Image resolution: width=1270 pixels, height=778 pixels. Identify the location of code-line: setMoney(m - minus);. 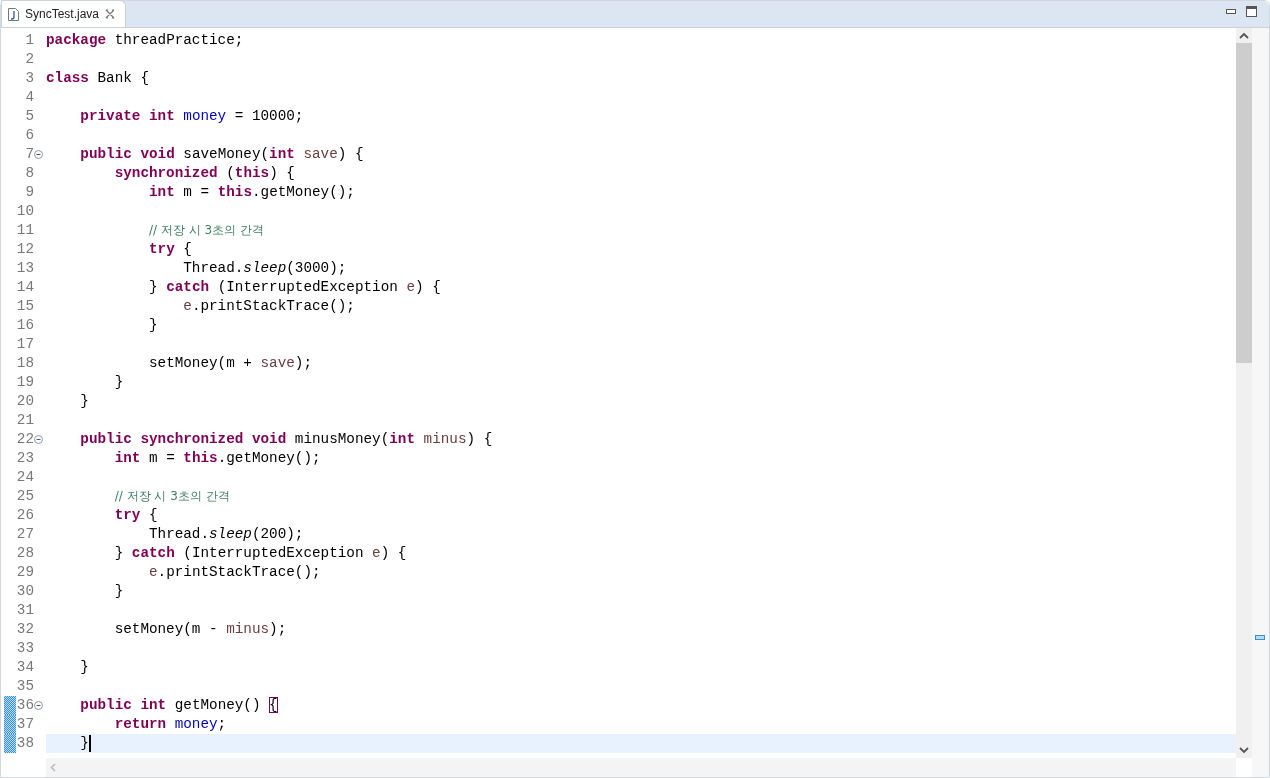
(200, 629).